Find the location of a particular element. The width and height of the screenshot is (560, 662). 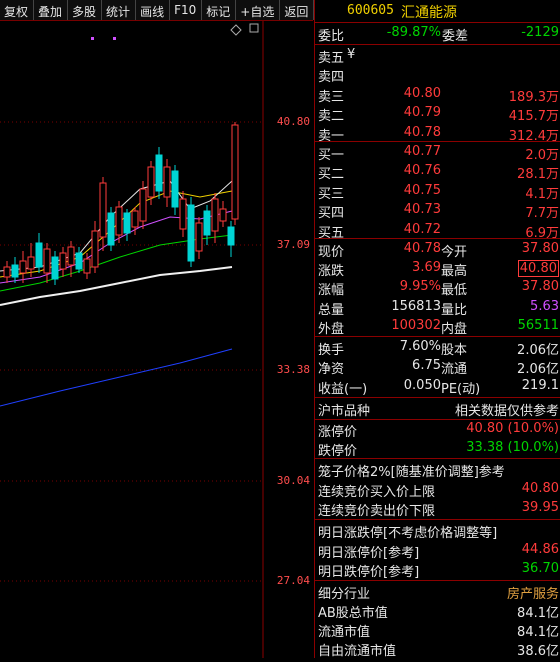

toolbar-button: F10 is located at coordinates (186, 10).